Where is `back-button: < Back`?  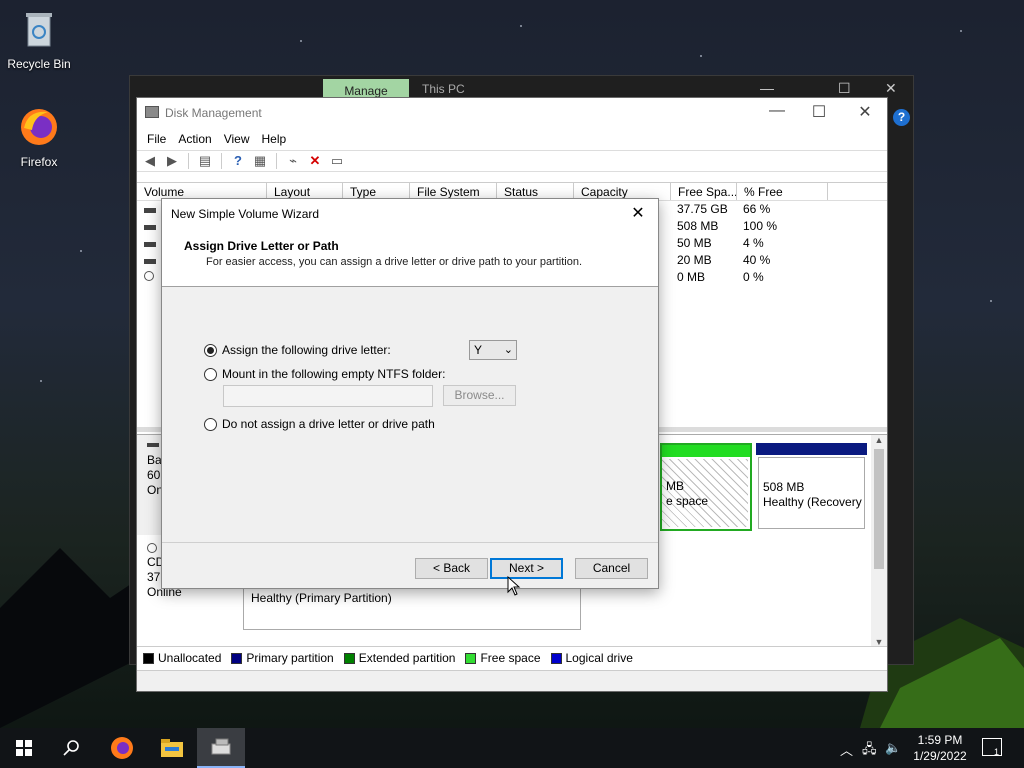 back-button: < Back is located at coordinates (451, 568).